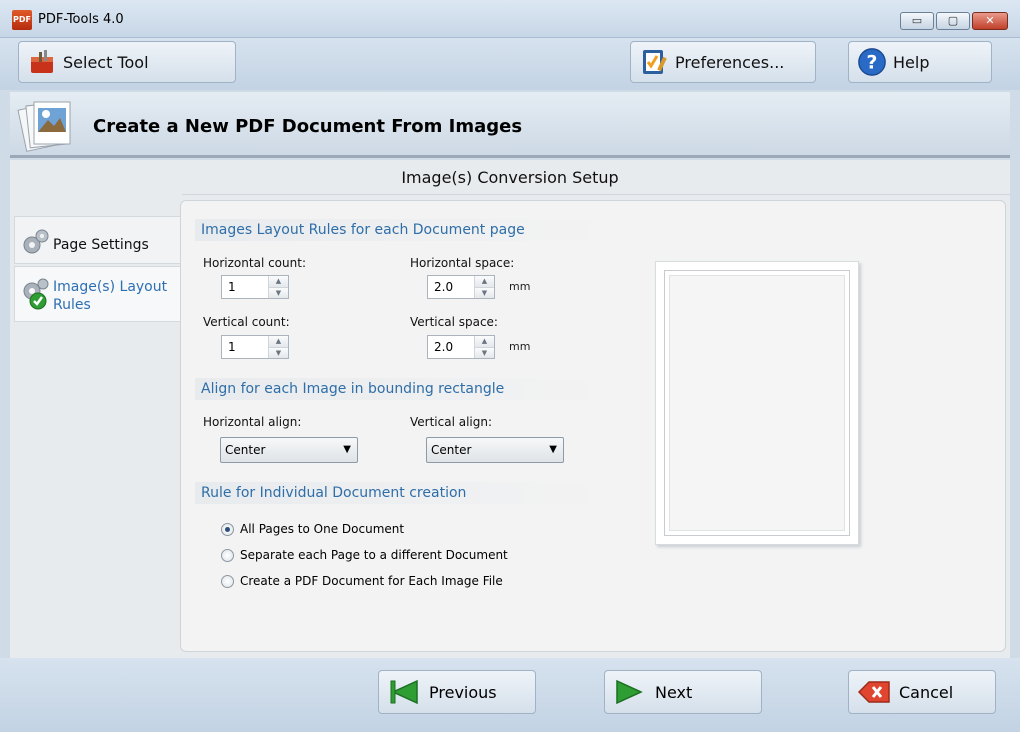  What do you see at coordinates (451, 450) in the screenshot?
I see `vertical-align-value: Center` at bounding box center [451, 450].